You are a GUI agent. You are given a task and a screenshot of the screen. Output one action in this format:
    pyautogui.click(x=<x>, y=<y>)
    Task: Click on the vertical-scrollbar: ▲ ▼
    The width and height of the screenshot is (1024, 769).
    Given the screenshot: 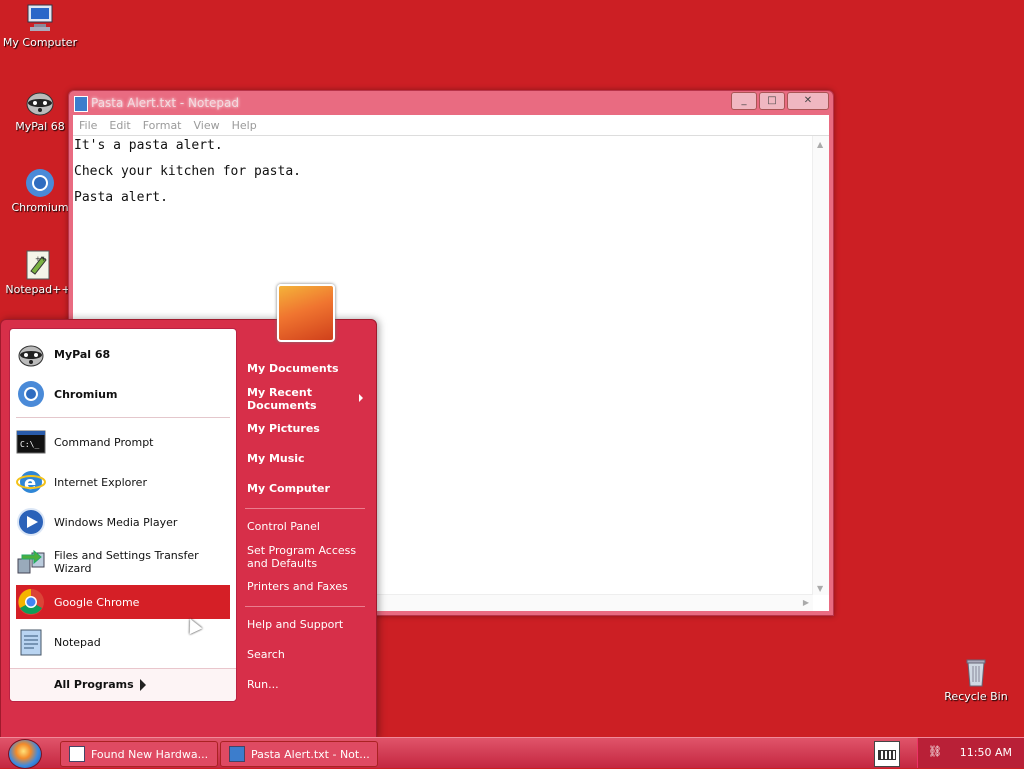 What is the action you would take?
    pyautogui.click(x=820, y=365)
    